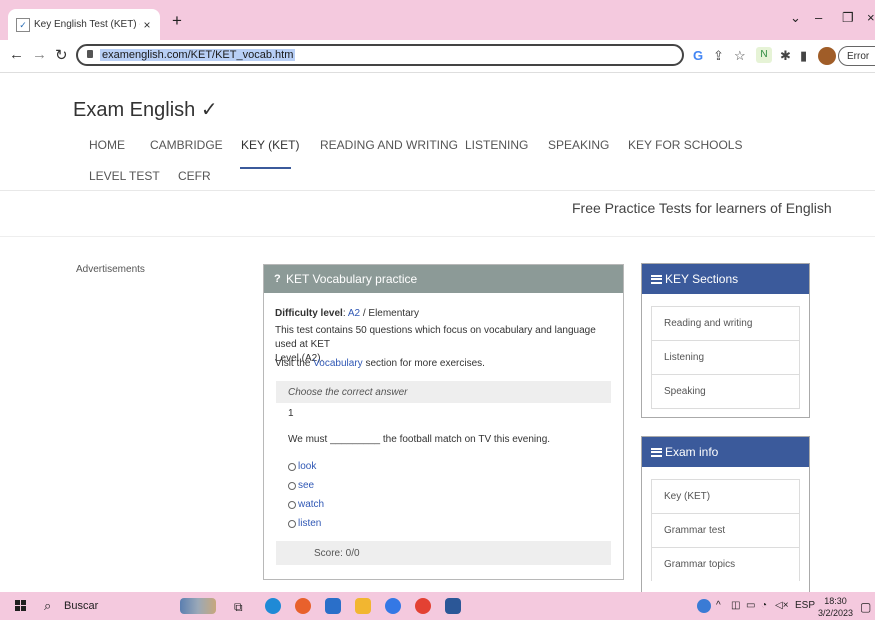 This screenshot has height=620, width=875. Describe the element at coordinates (836, 613) in the screenshot. I see `clock-date: 3/2/2023` at that location.